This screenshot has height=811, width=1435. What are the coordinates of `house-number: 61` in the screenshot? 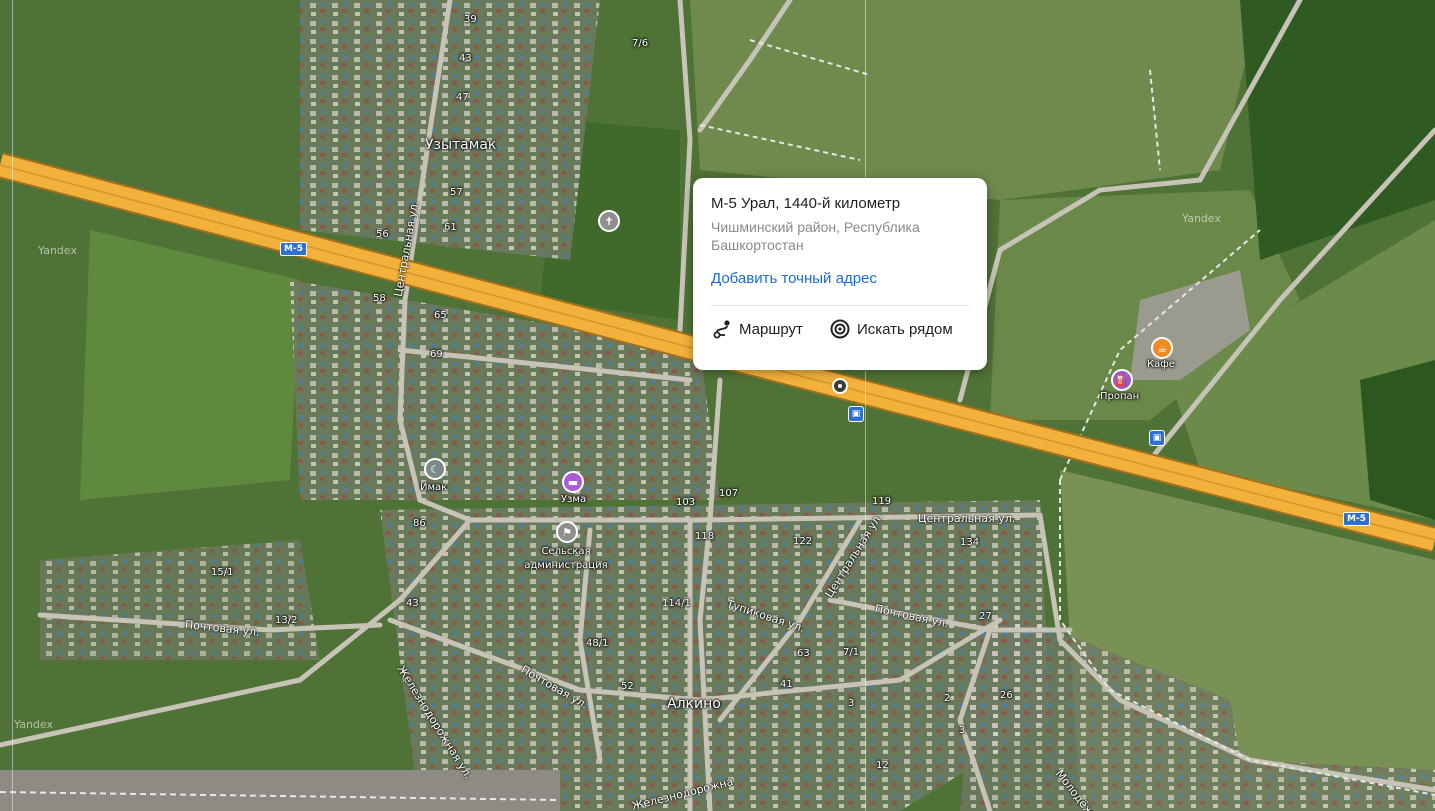 It's located at (450, 227).